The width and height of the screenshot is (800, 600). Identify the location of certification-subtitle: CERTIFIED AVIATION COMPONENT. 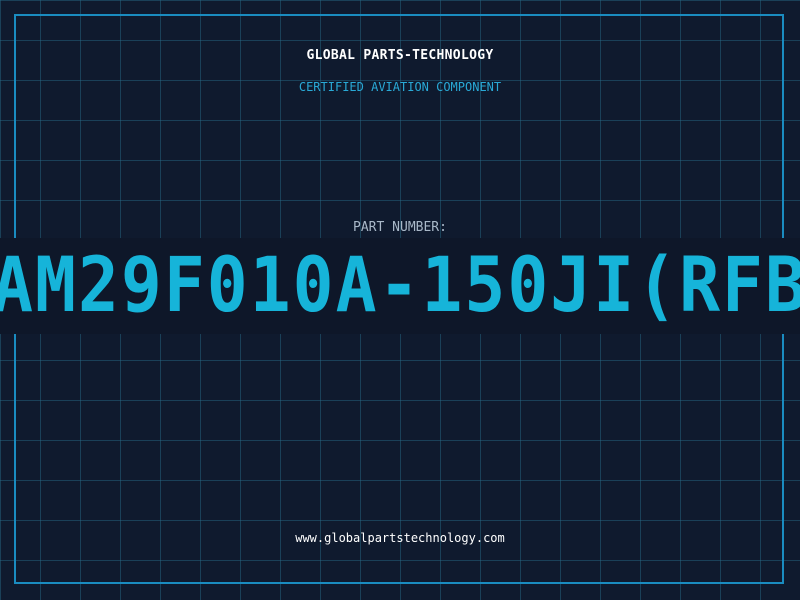
(400, 87).